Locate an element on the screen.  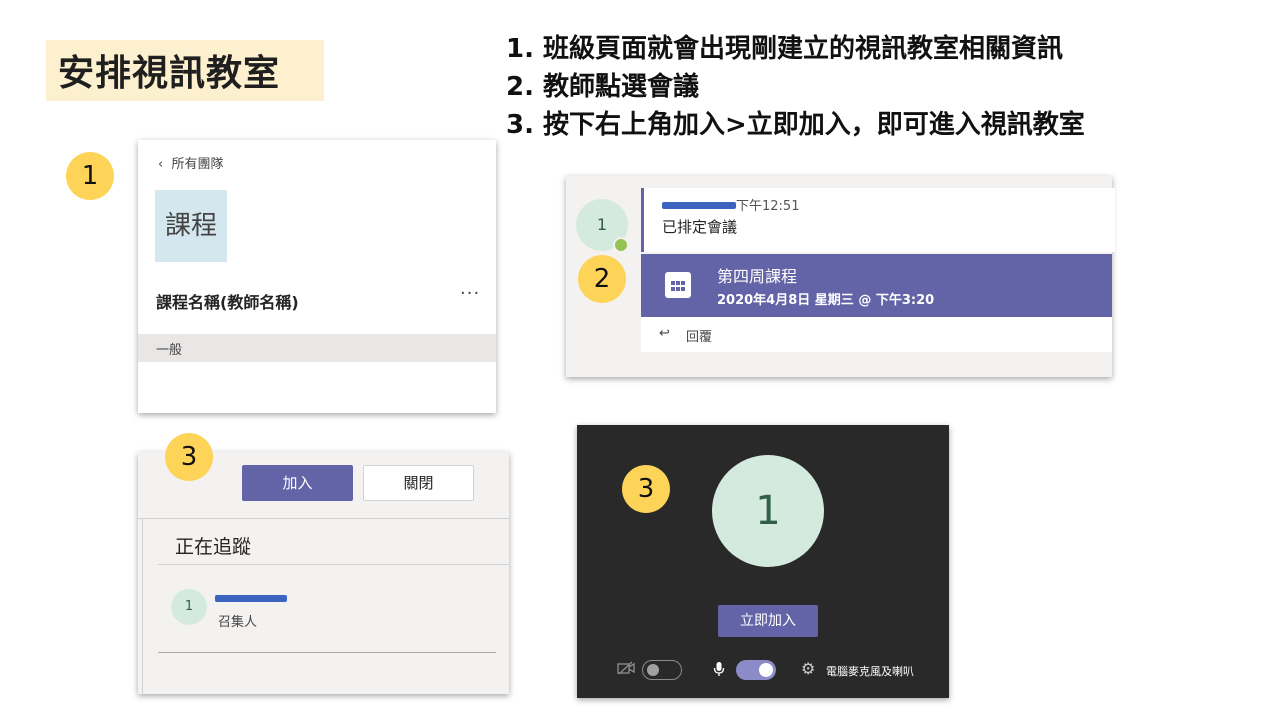
presence-available-icon is located at coordinates (621, 245).